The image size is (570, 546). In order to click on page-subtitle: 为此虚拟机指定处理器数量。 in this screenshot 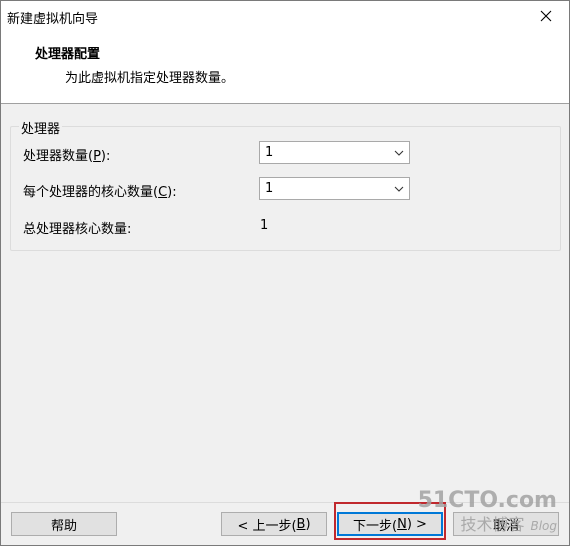, I will do `click(150, 78)`.